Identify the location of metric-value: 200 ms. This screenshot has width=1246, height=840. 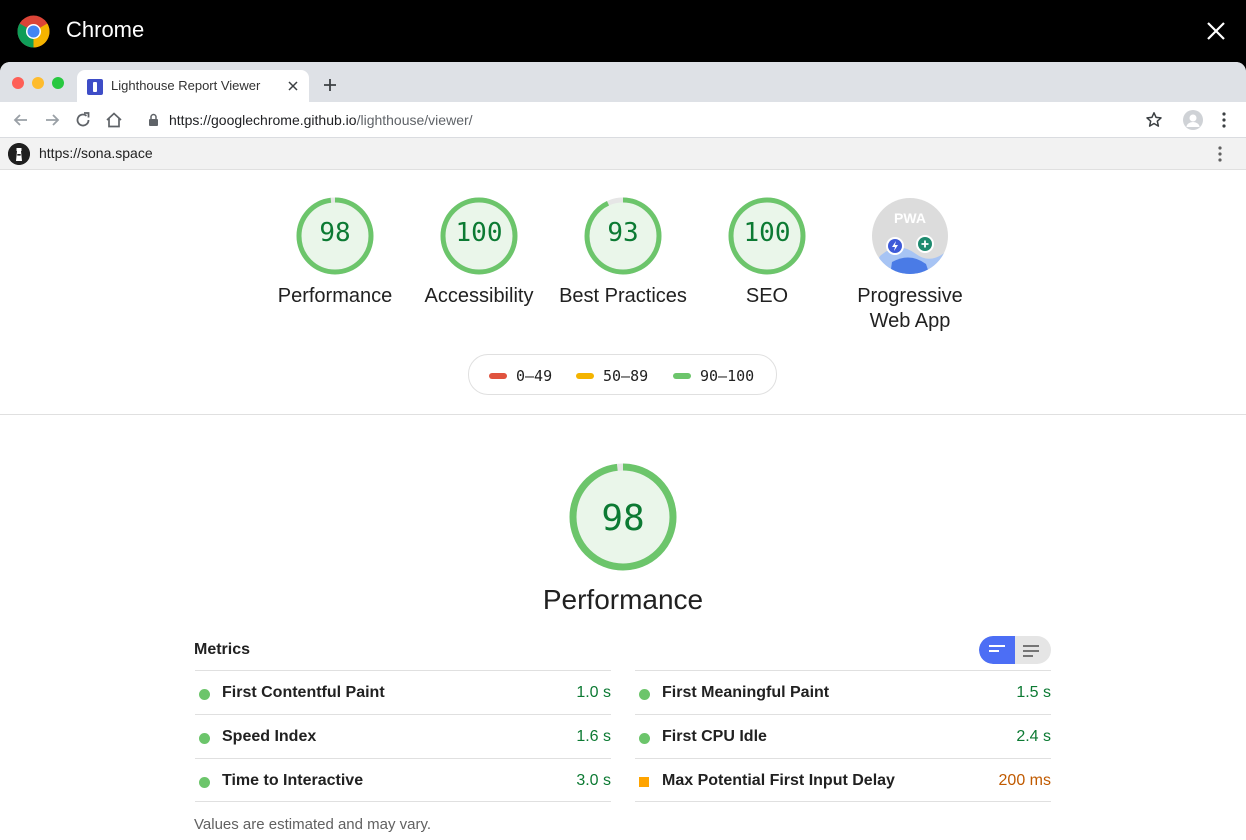
(1024, 780).